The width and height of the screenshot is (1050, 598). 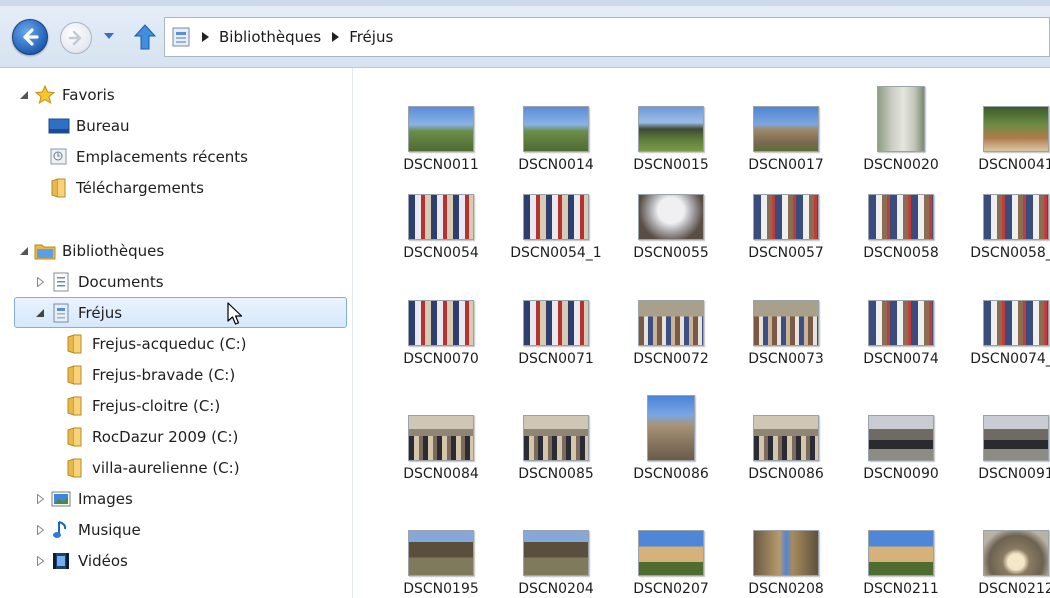 I want to click on nav-label: Téléchargements, so click(x=140, y=188).